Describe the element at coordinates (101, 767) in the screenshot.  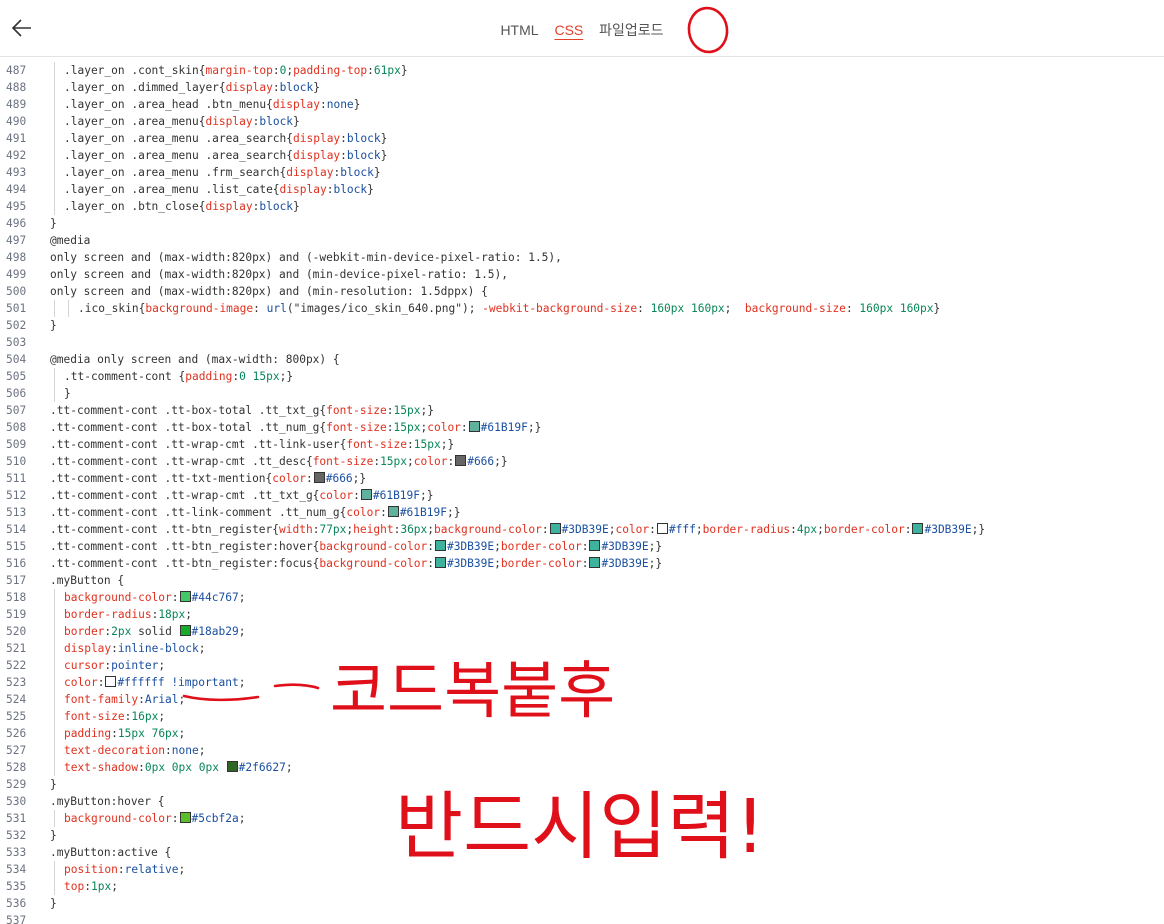
I see `code-token: text-shadow` at that location.